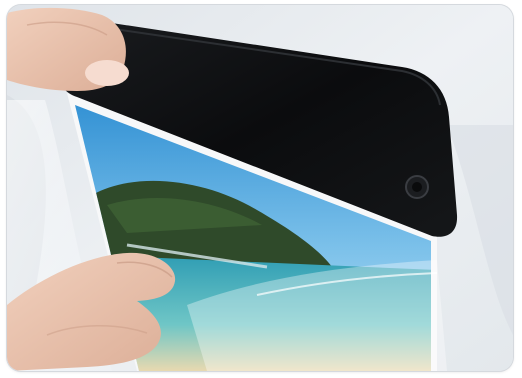 Image resolution: width=522 pixels, height=378 pixels. I want to click on camera-lens-inner, so click(417, 187).